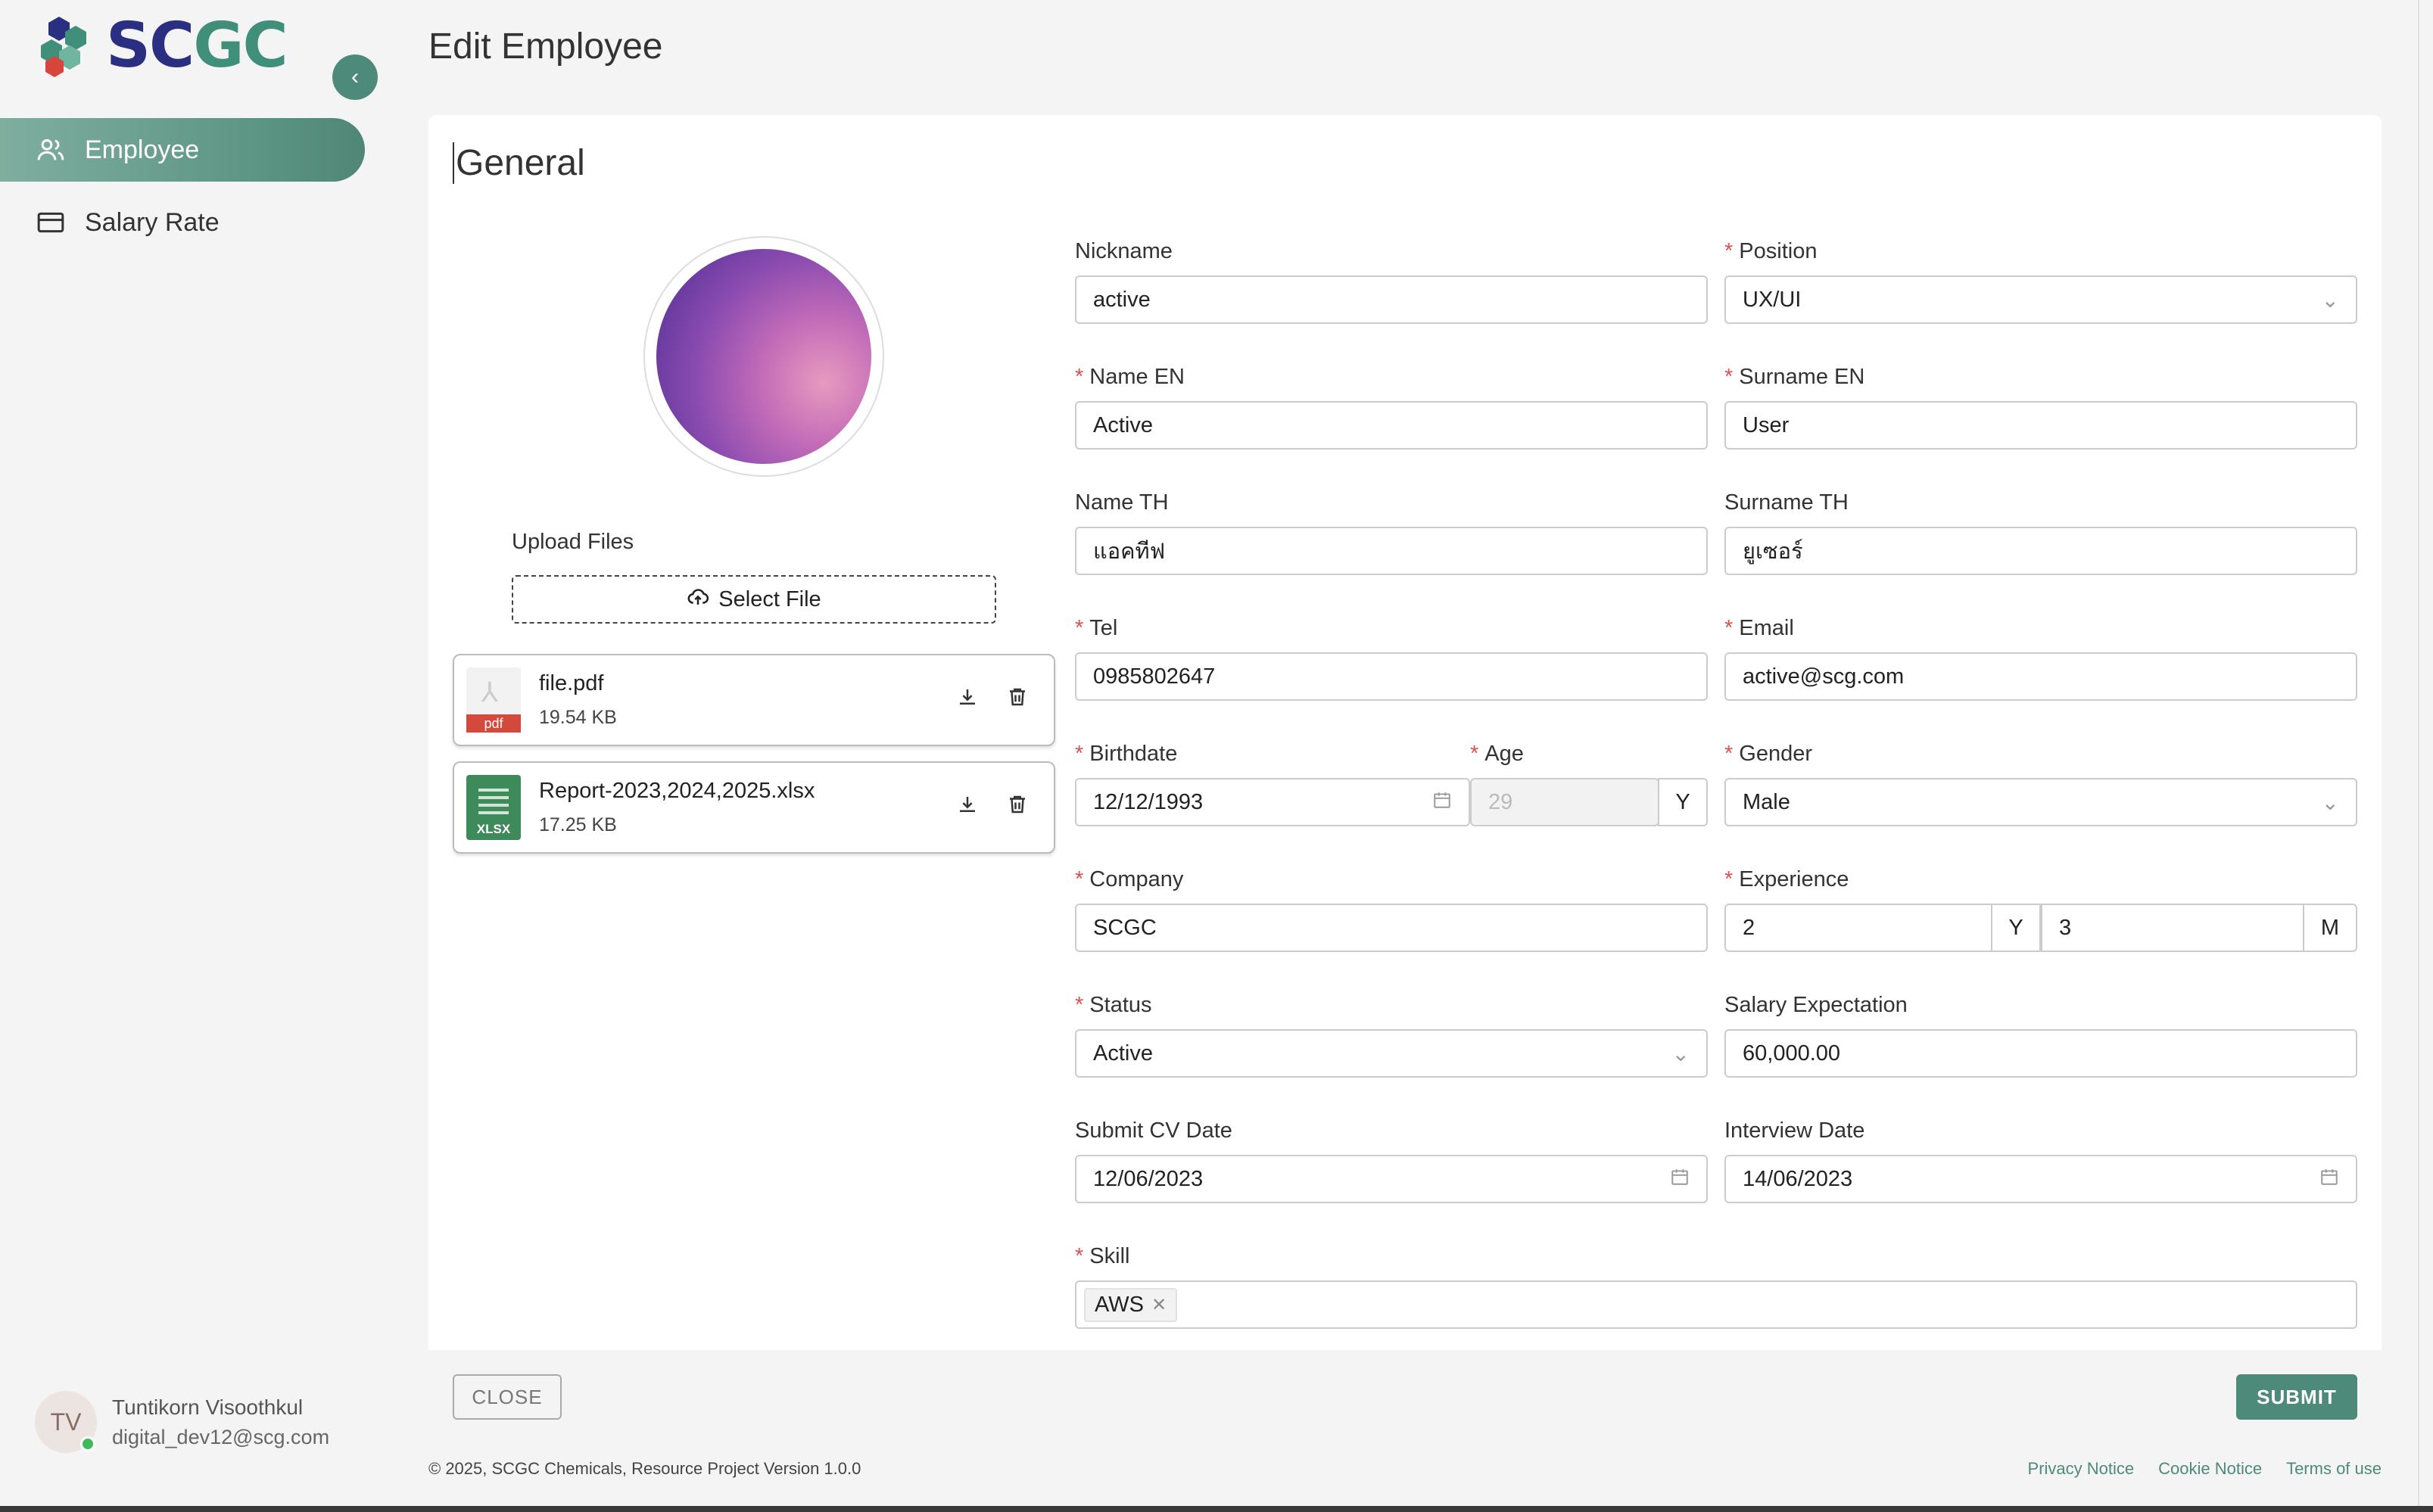 This screenshot has width=2433, height=1512. I want to click on birthdate-picker: 12/12/1993, so click(1272, 802).